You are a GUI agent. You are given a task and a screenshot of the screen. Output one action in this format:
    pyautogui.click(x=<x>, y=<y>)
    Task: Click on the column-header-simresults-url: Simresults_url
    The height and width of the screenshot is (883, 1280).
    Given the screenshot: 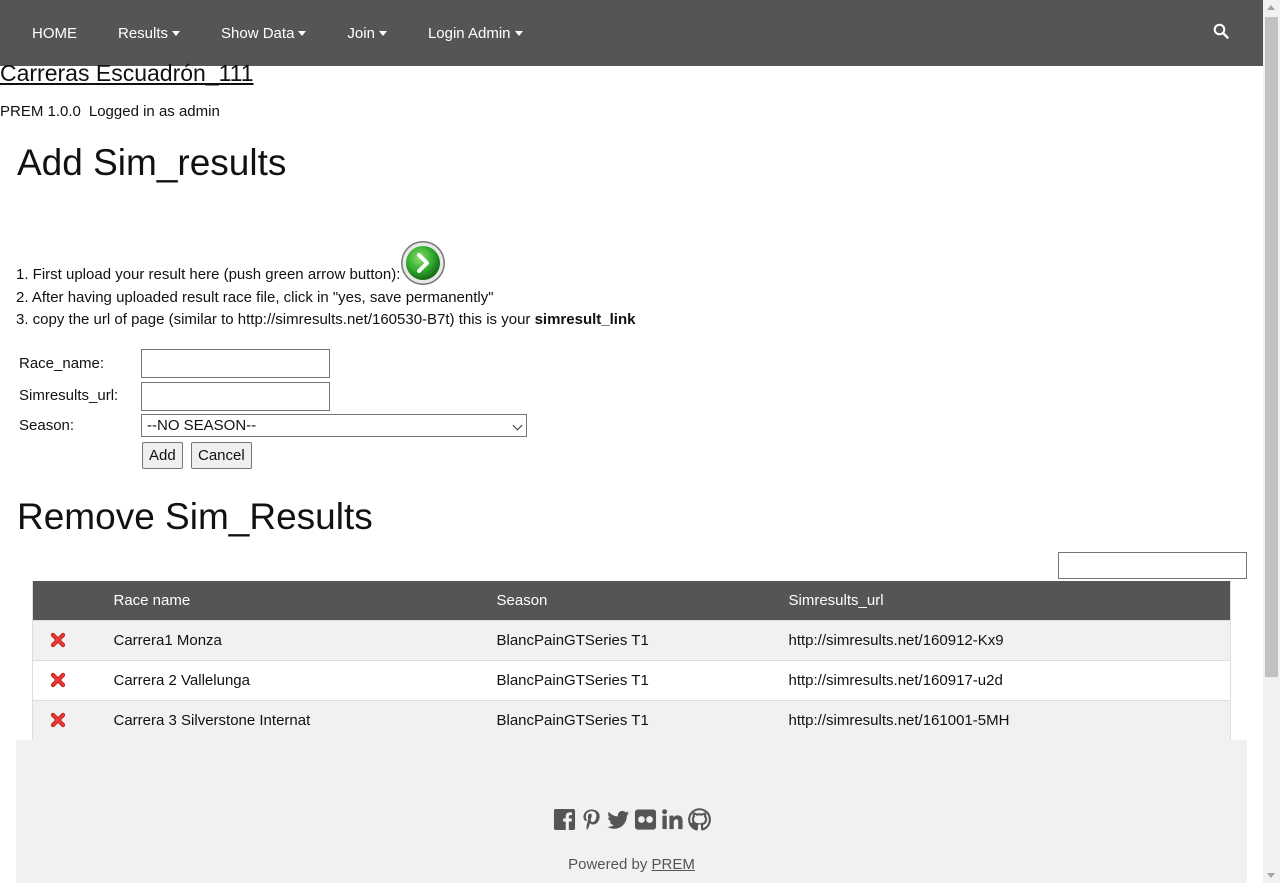 What is the action you would take?
    pyautogui.click(x=1009, y=600)
    